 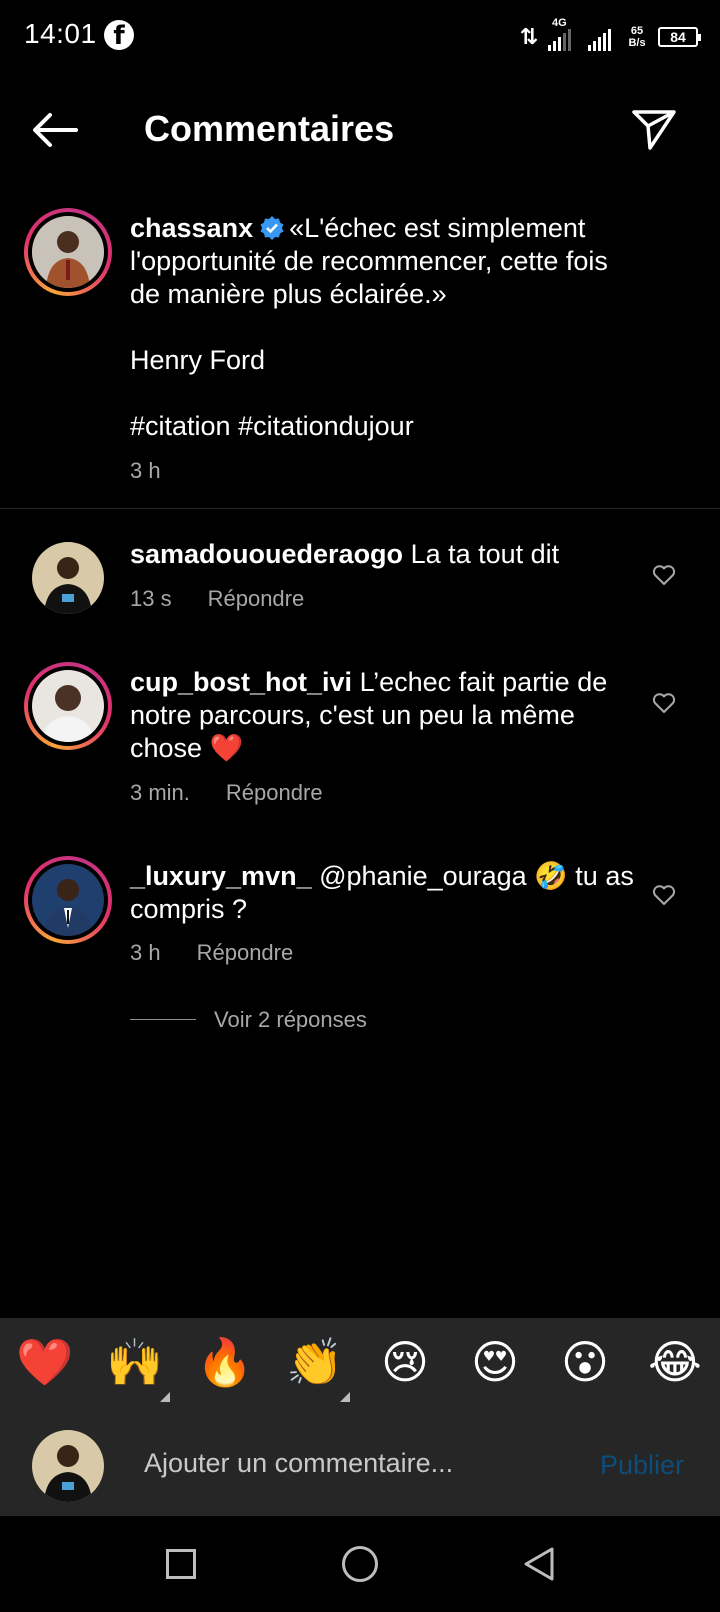 I want to click on system-navigation-bar, so click(x=360, y=1564).